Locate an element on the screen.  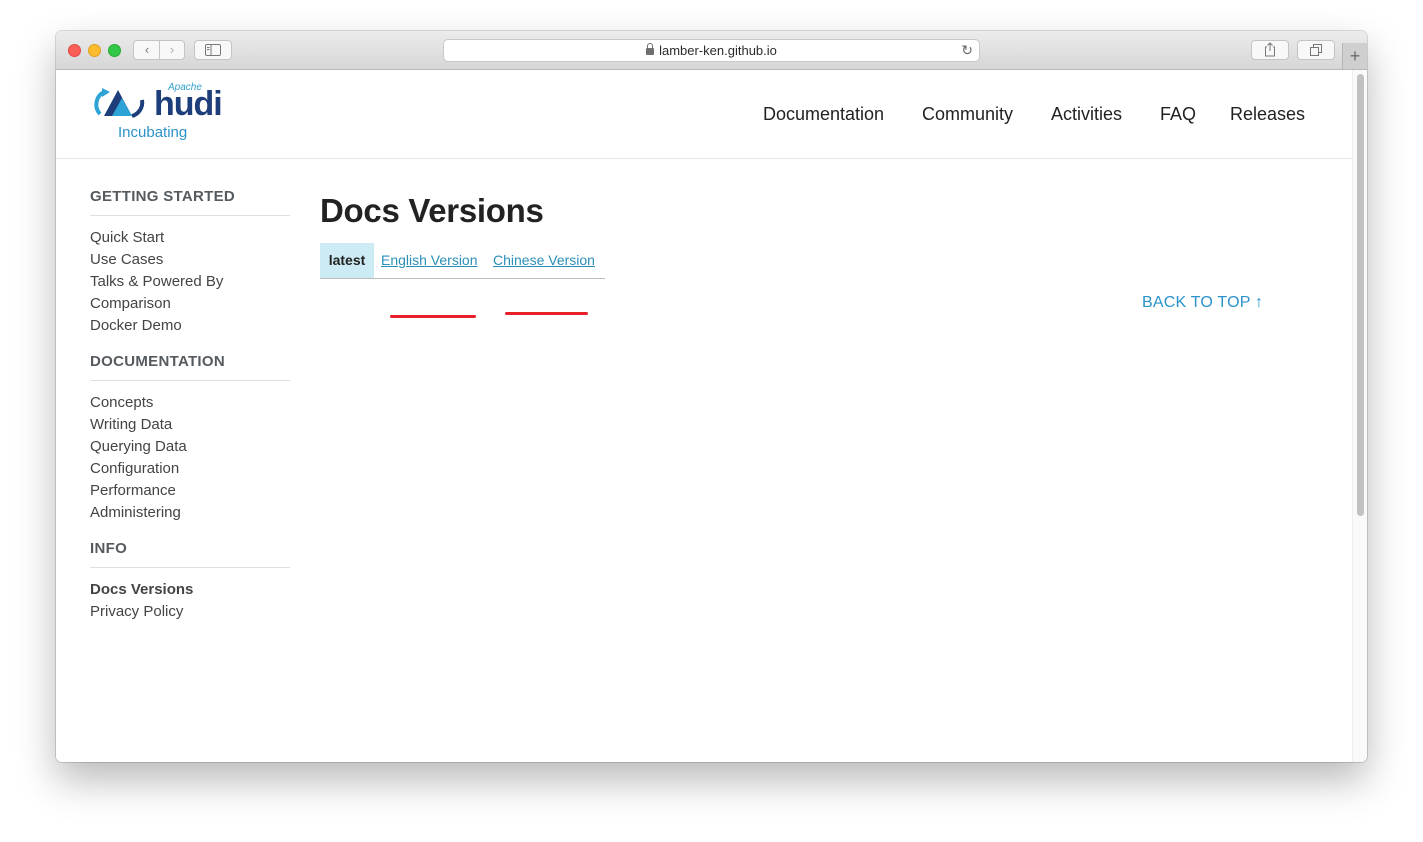
minimize-window-button is located at coordinates (94, 50).